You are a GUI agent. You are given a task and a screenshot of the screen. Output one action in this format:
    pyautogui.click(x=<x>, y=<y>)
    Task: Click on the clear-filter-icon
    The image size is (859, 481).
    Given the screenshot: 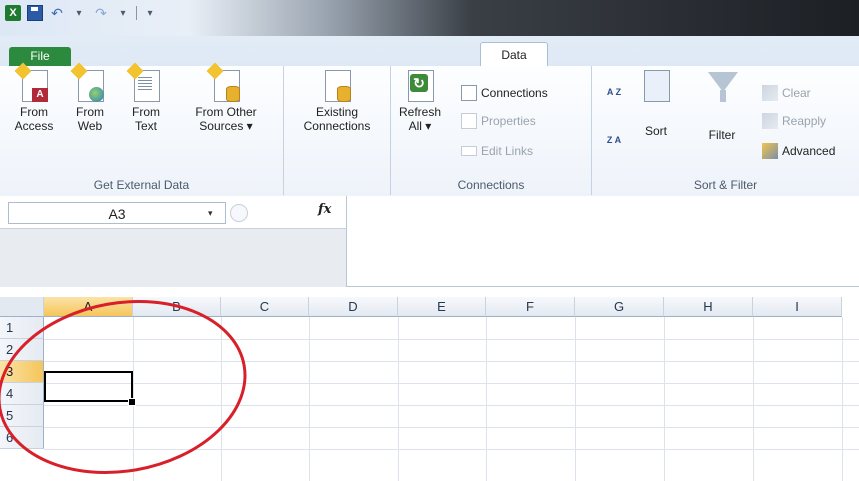 What is the action you would take?
    pyautogui.click(x=770, y=93)
    